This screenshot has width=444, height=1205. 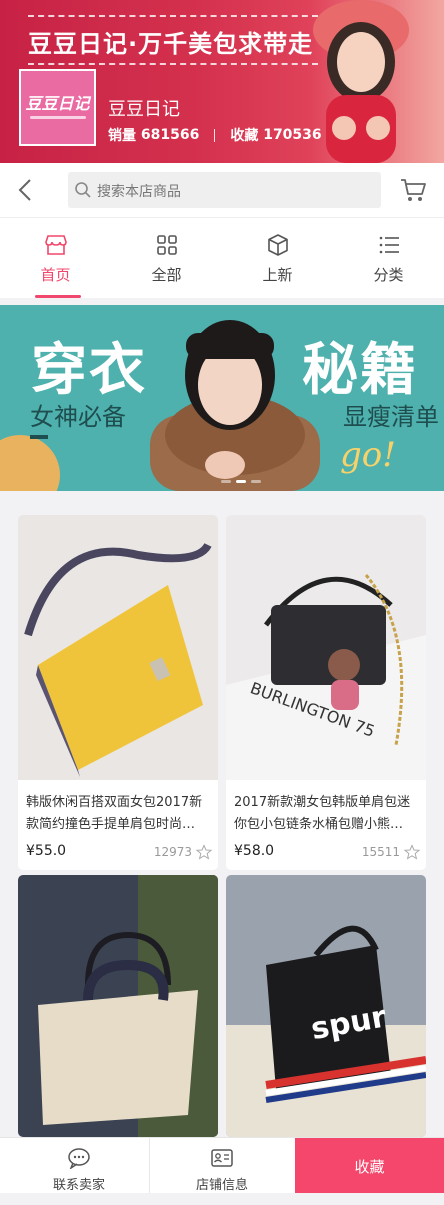 What do you see at coordinates (369, 1166) in the screenshot?
I see `favorite-store-button: 收藏` at bounding box center [369, 1166].